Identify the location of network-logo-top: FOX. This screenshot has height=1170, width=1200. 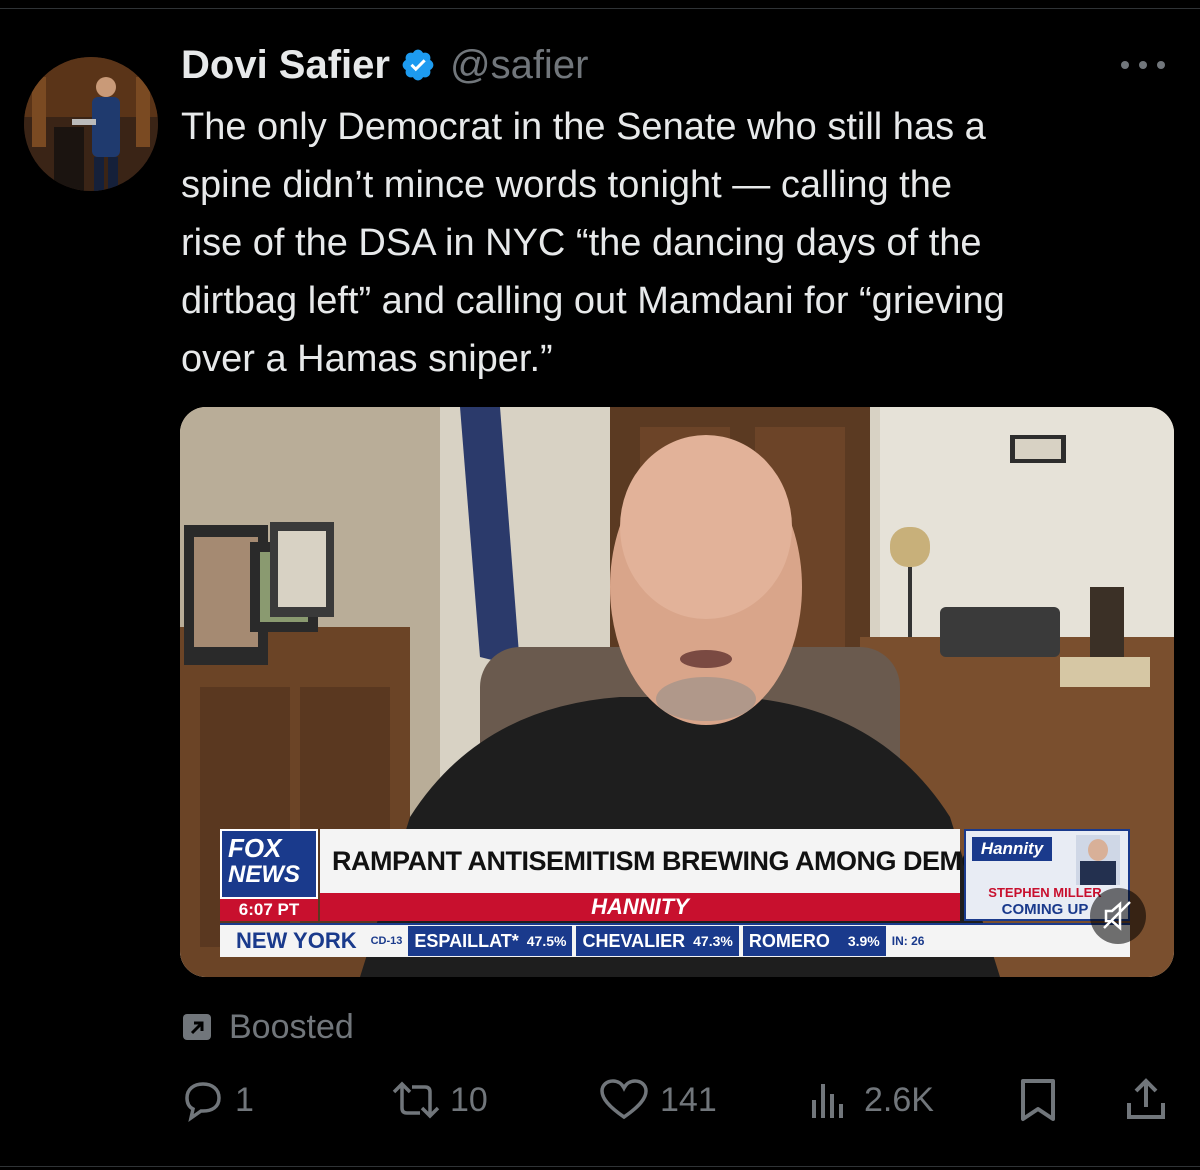
(255, 848).